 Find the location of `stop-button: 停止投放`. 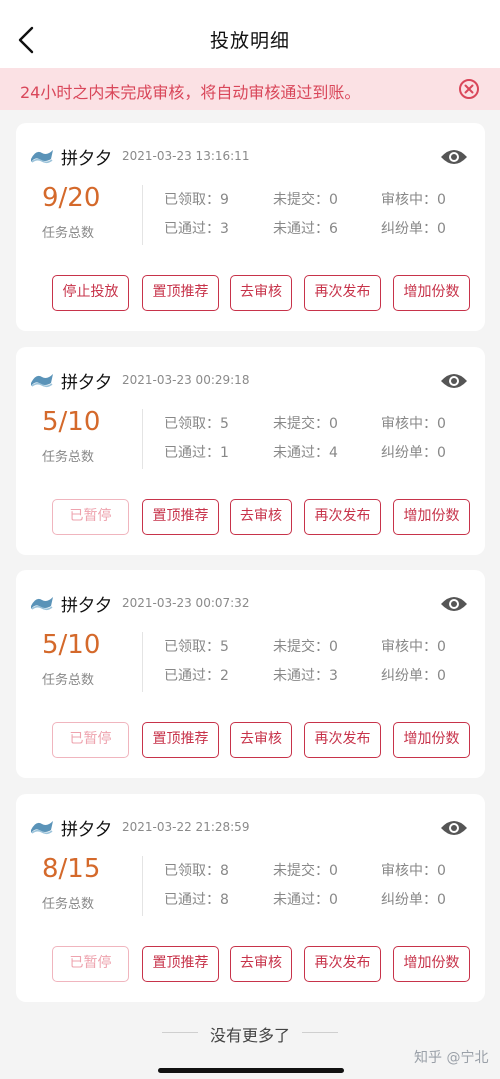

stop-button: 停止投放 is located at coordinates (90, 293).